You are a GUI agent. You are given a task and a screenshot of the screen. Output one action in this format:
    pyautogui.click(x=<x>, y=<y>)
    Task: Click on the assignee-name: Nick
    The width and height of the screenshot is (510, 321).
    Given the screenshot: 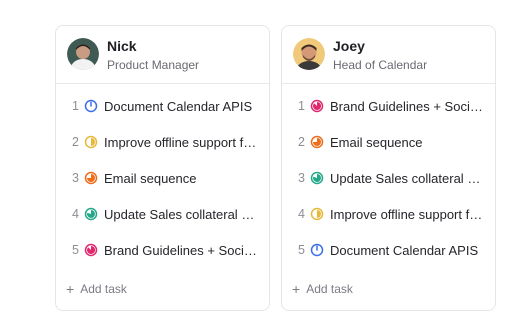 What is the action you would take?
    pyautogui.click(x=122, y=46)
    